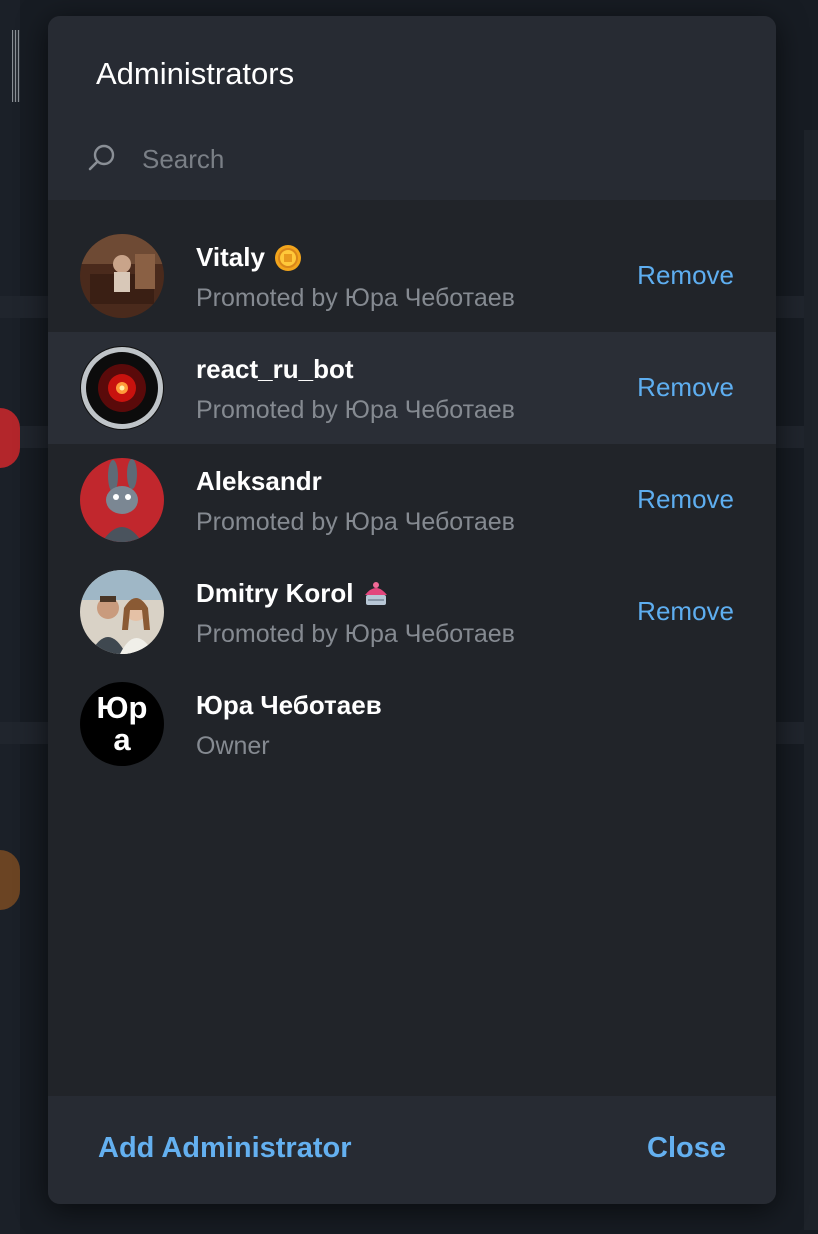  Describe the element at coordinates (275, 369) in the screenshot. I see `admin-name: react_ru_bot` at that location.